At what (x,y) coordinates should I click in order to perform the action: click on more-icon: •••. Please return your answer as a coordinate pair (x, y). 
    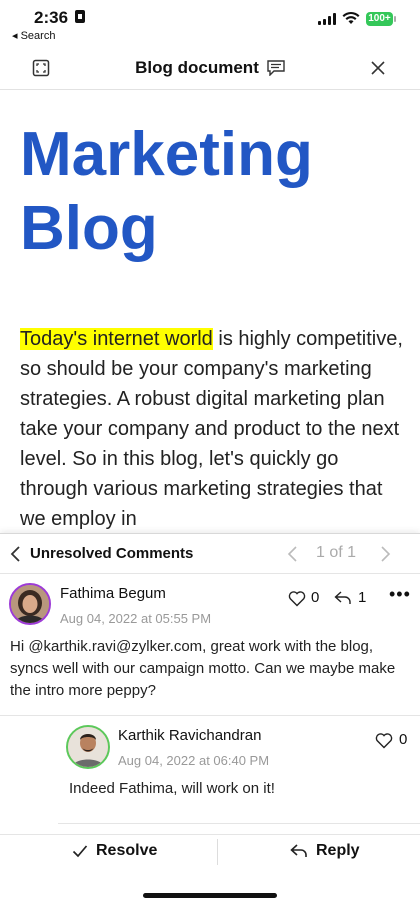
    Looking at the image, I should click on (400, 594).